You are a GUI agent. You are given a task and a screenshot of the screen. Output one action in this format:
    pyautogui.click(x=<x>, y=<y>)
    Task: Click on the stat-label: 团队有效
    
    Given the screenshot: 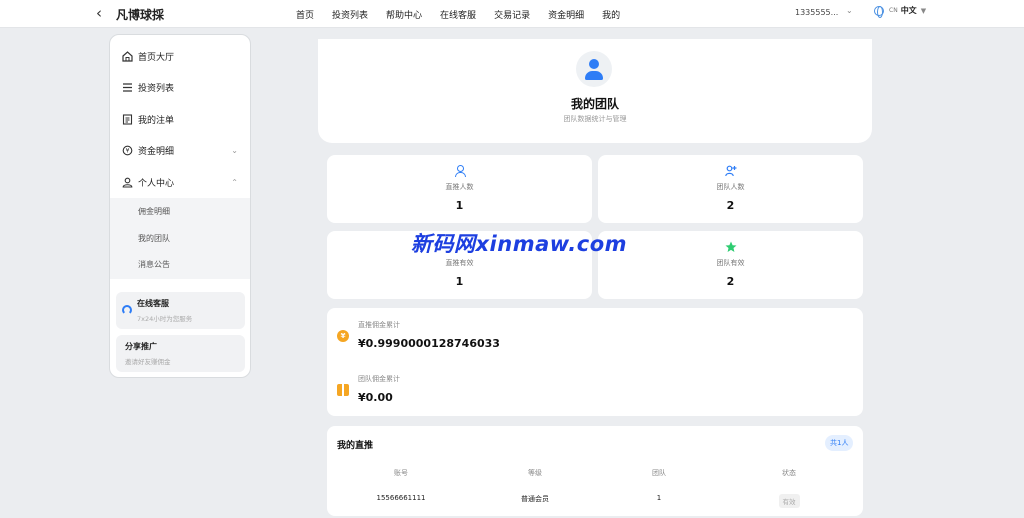 What is the action you would take?
    pyautogui.click(x=730, y=263)
    